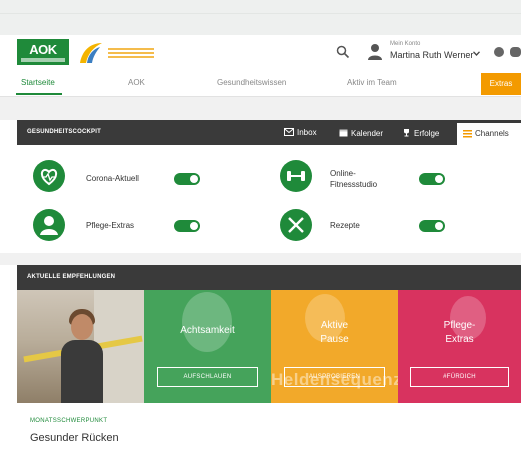 Image resolution: width=521 pixels, height=454 pixels. What do you see at coordinates (515, 52) in the screenshot?
I see `community-icon` at bounding box center [515, 52].